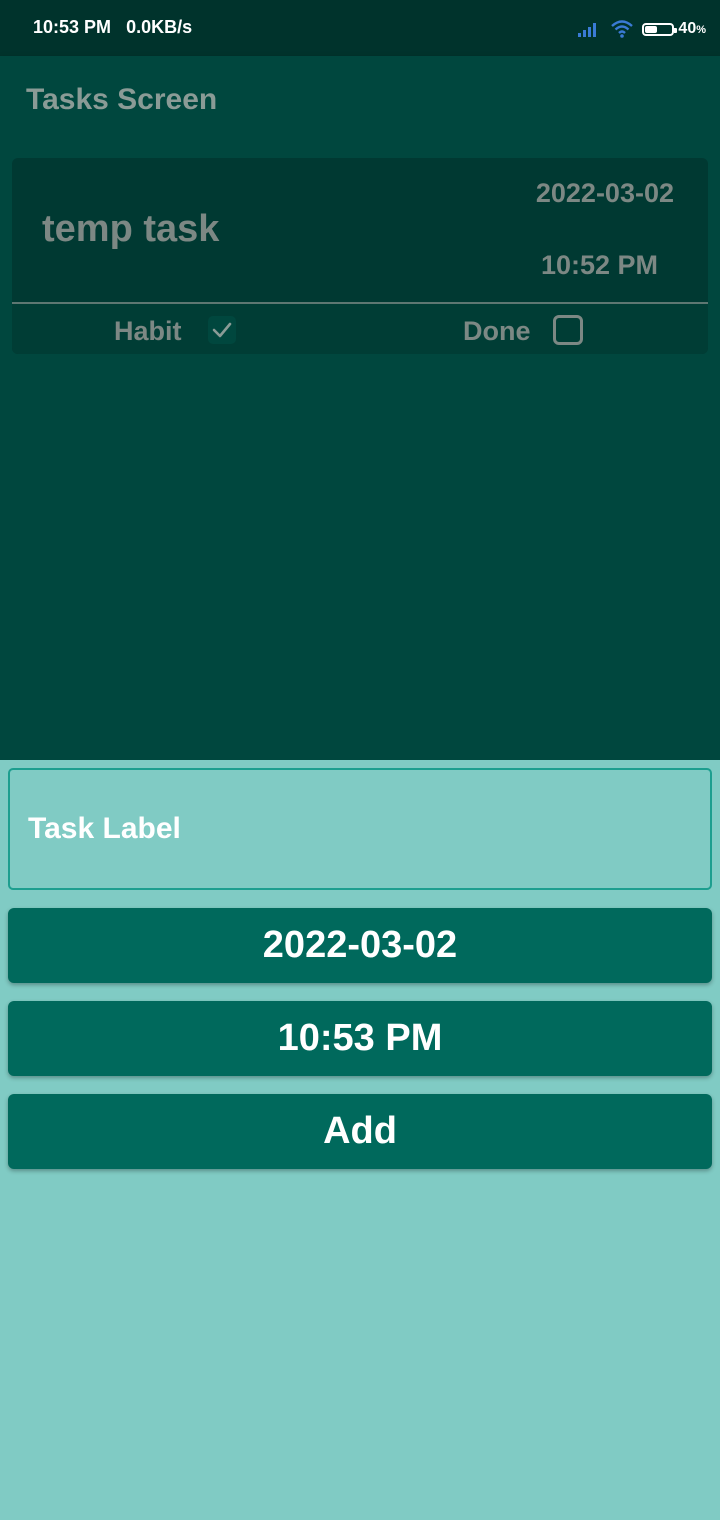  Describe the element at coordinates (72, 27) in the screenshot. I see `status-time: 10:53 PM` at that location.